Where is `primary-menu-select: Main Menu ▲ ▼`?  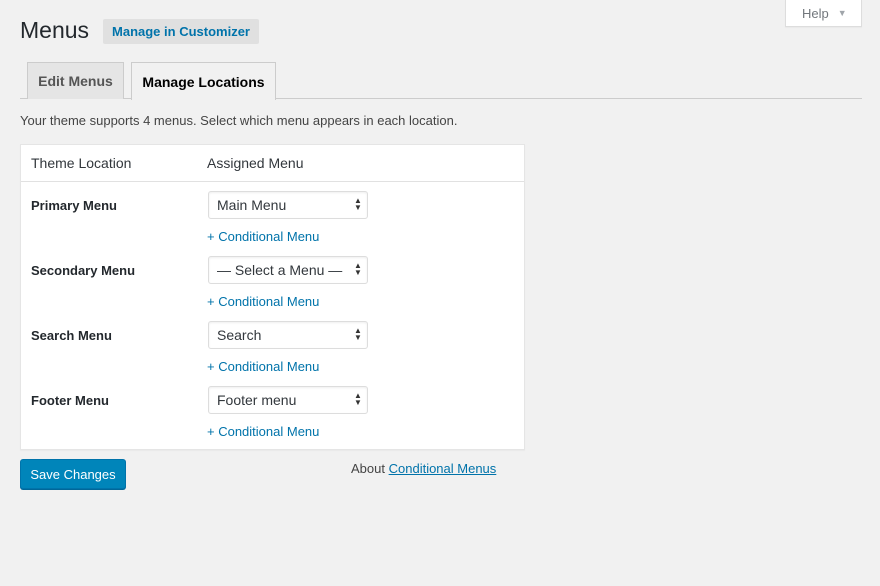
primary-menu-select: Main Menu ▲ ▼ is located at coordinates (288, 205).